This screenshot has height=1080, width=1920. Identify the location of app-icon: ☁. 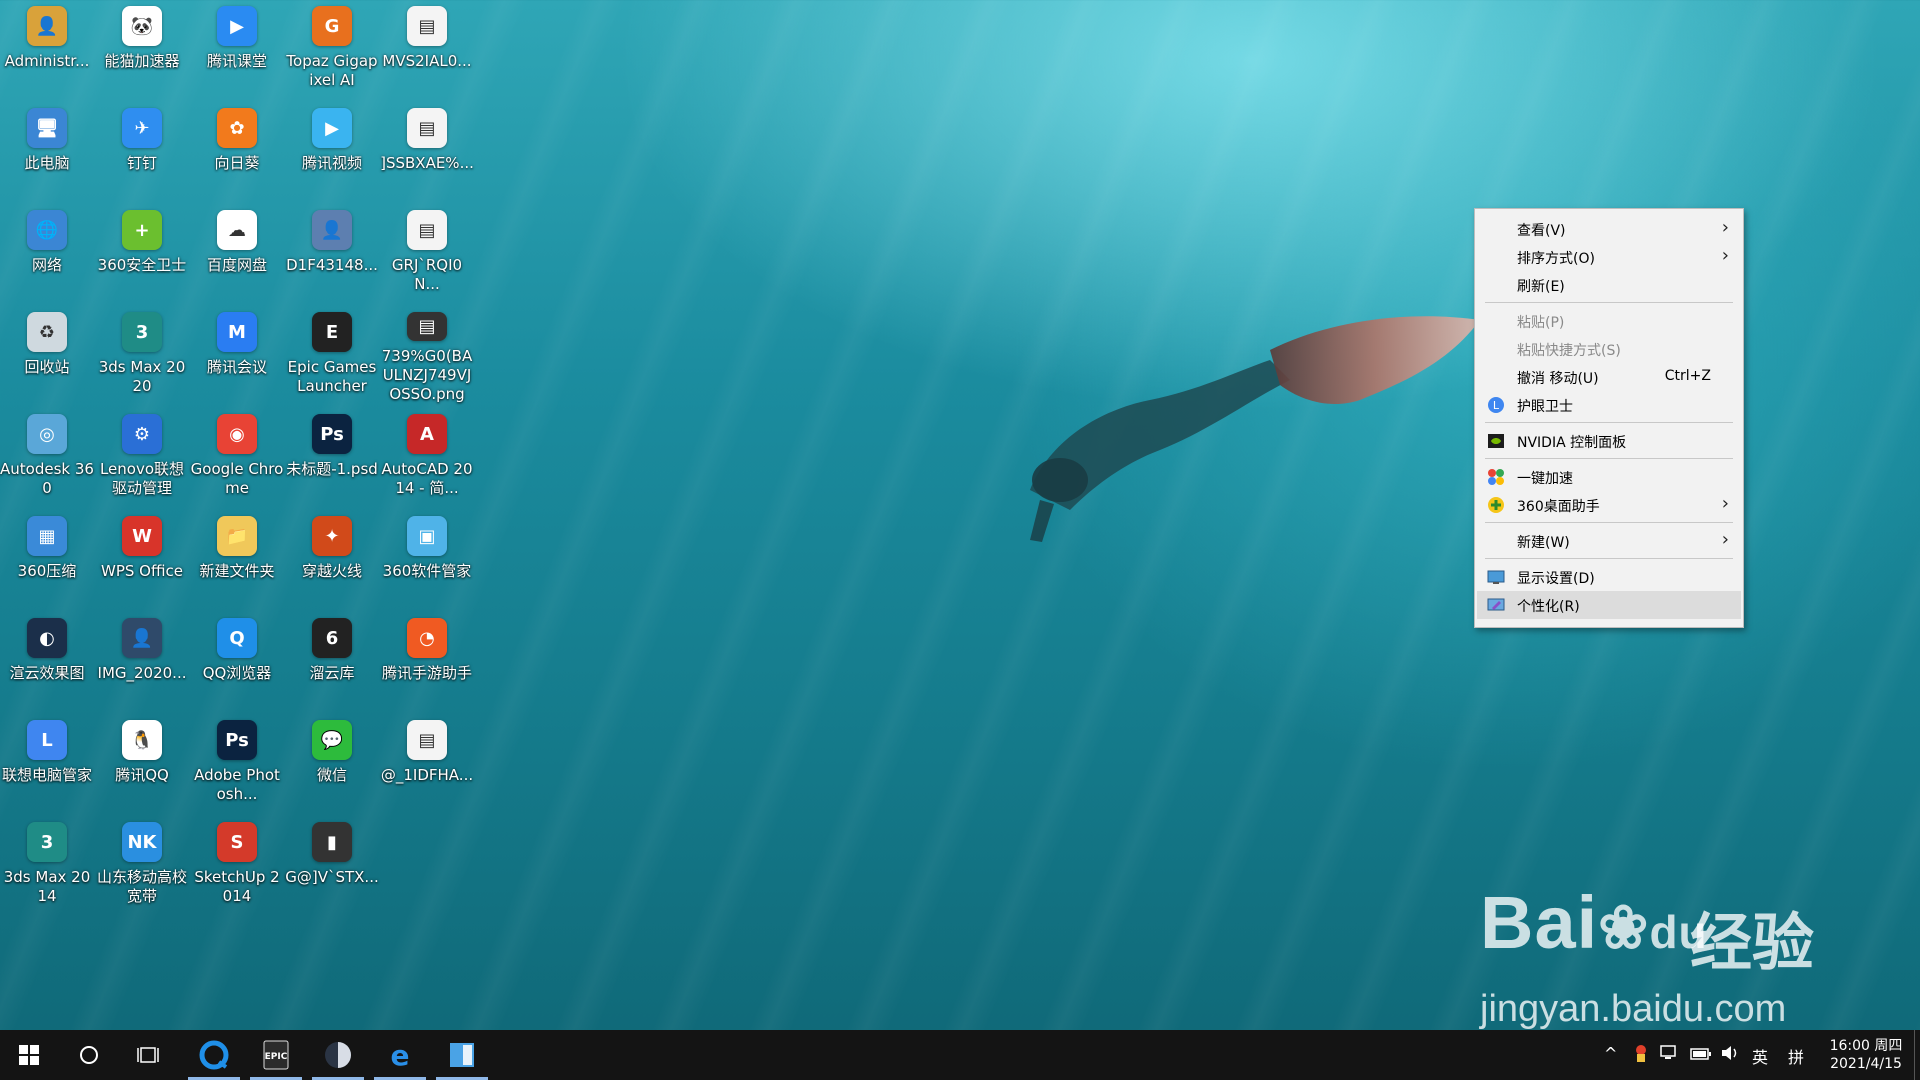
(237, 230).